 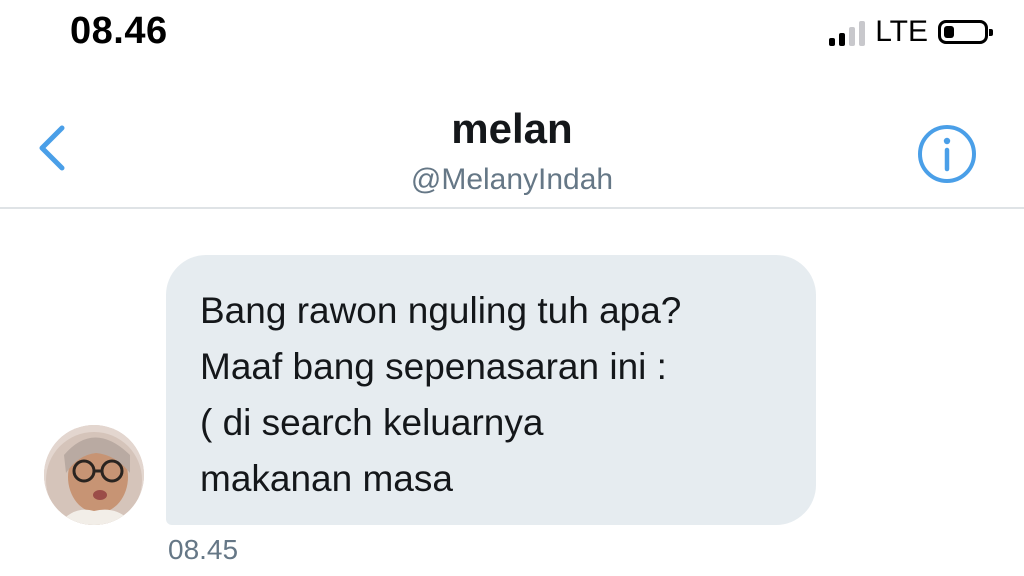 What do you see at coordinates (512, 208) in the screenshot?
I see `header-divider` at bounding box center [512, 208].